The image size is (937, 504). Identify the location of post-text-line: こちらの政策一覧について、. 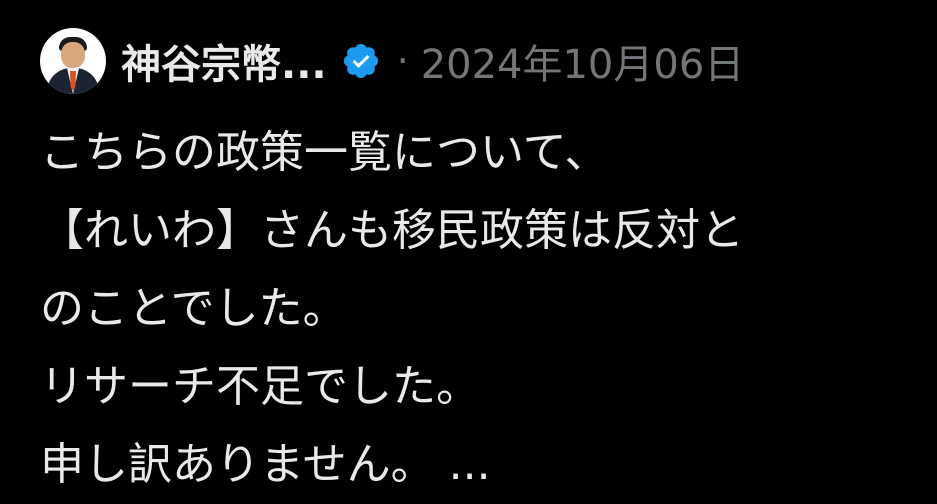
(324, 152).